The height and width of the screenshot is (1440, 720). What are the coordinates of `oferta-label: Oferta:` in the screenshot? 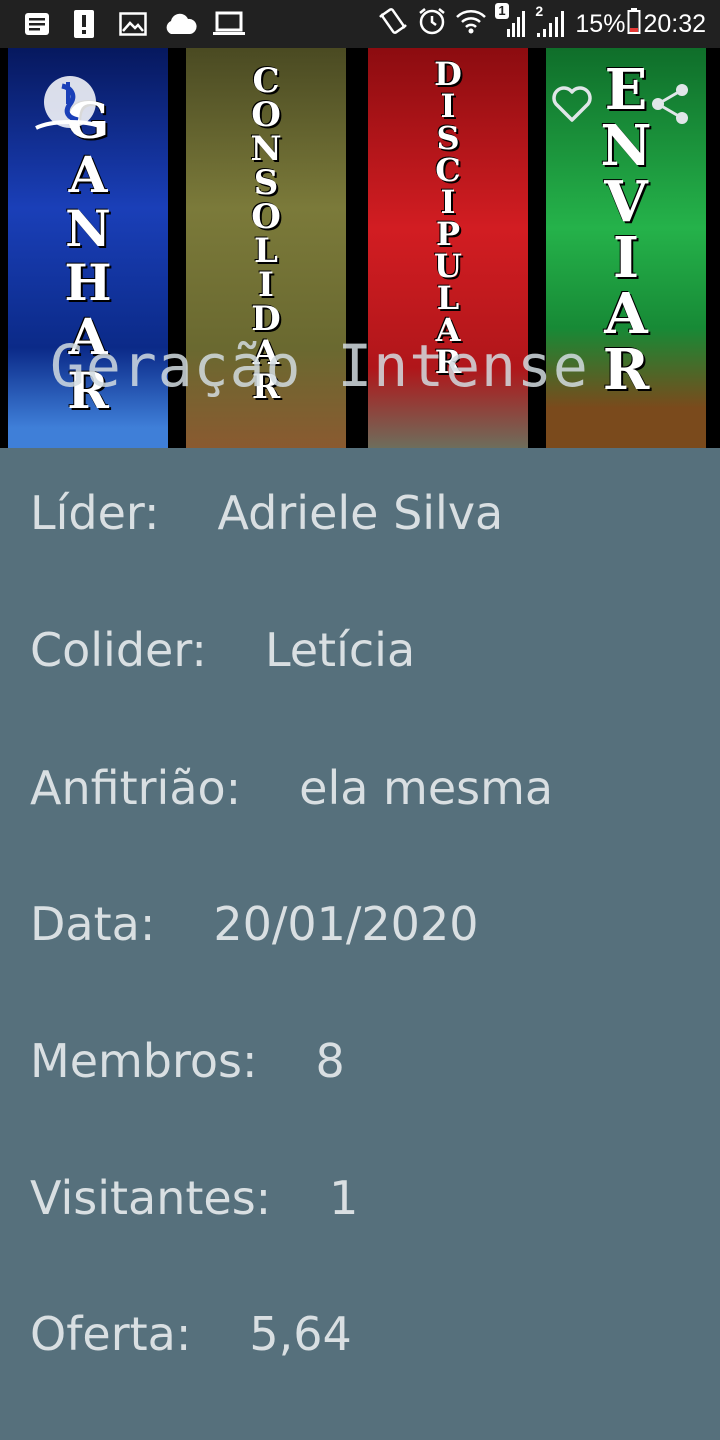 It's located at (111, 1334).